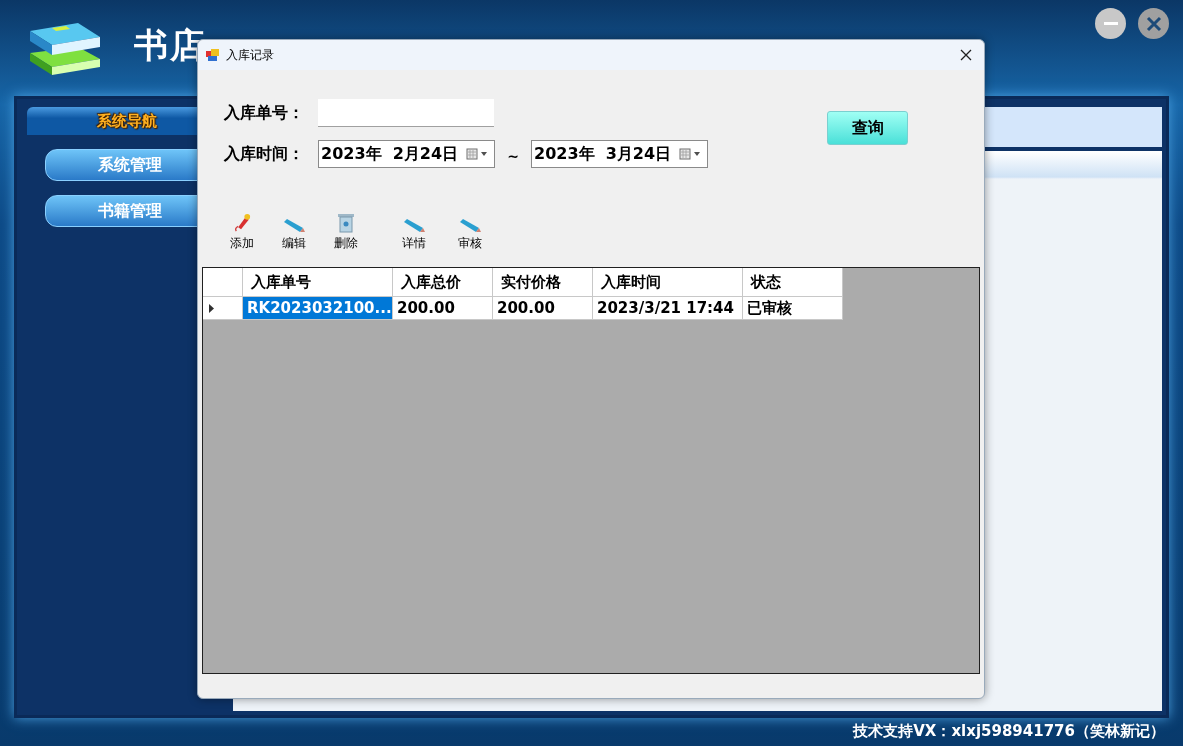 The image size is (1183, 746). I want to click on toolbar-button: 编辑, so click(294, 232).